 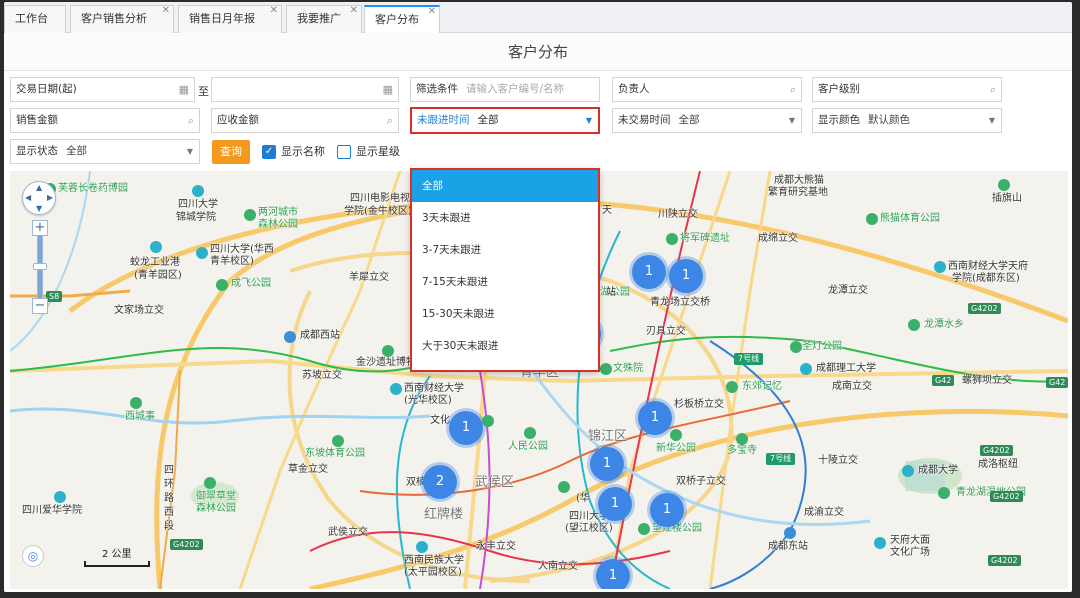 What do you see at coordinates (680, 302) in the screenshot?
I see `map-label: 青龙场立交桥` at bounding box center [680, 302].